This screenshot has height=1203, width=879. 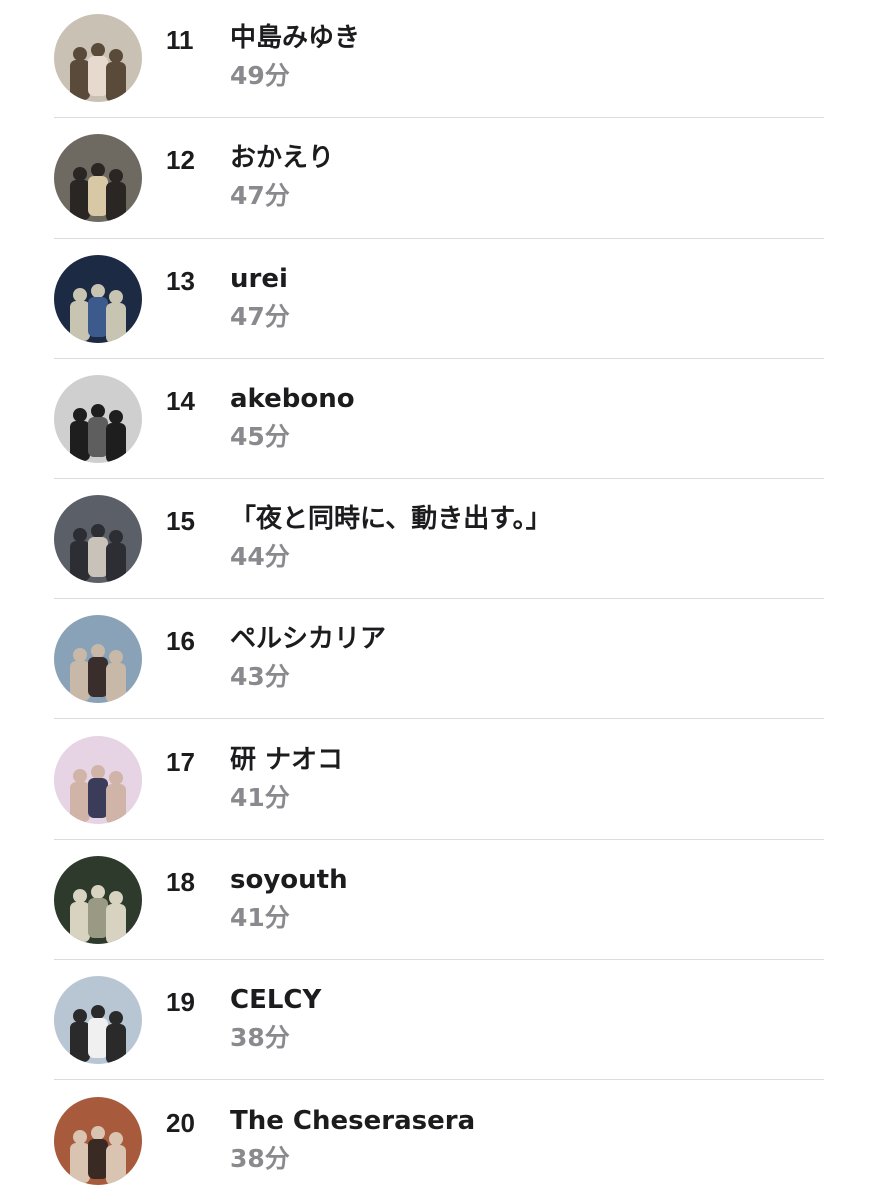 I want to click on rank-number: 11, so click(x=180, y=40).